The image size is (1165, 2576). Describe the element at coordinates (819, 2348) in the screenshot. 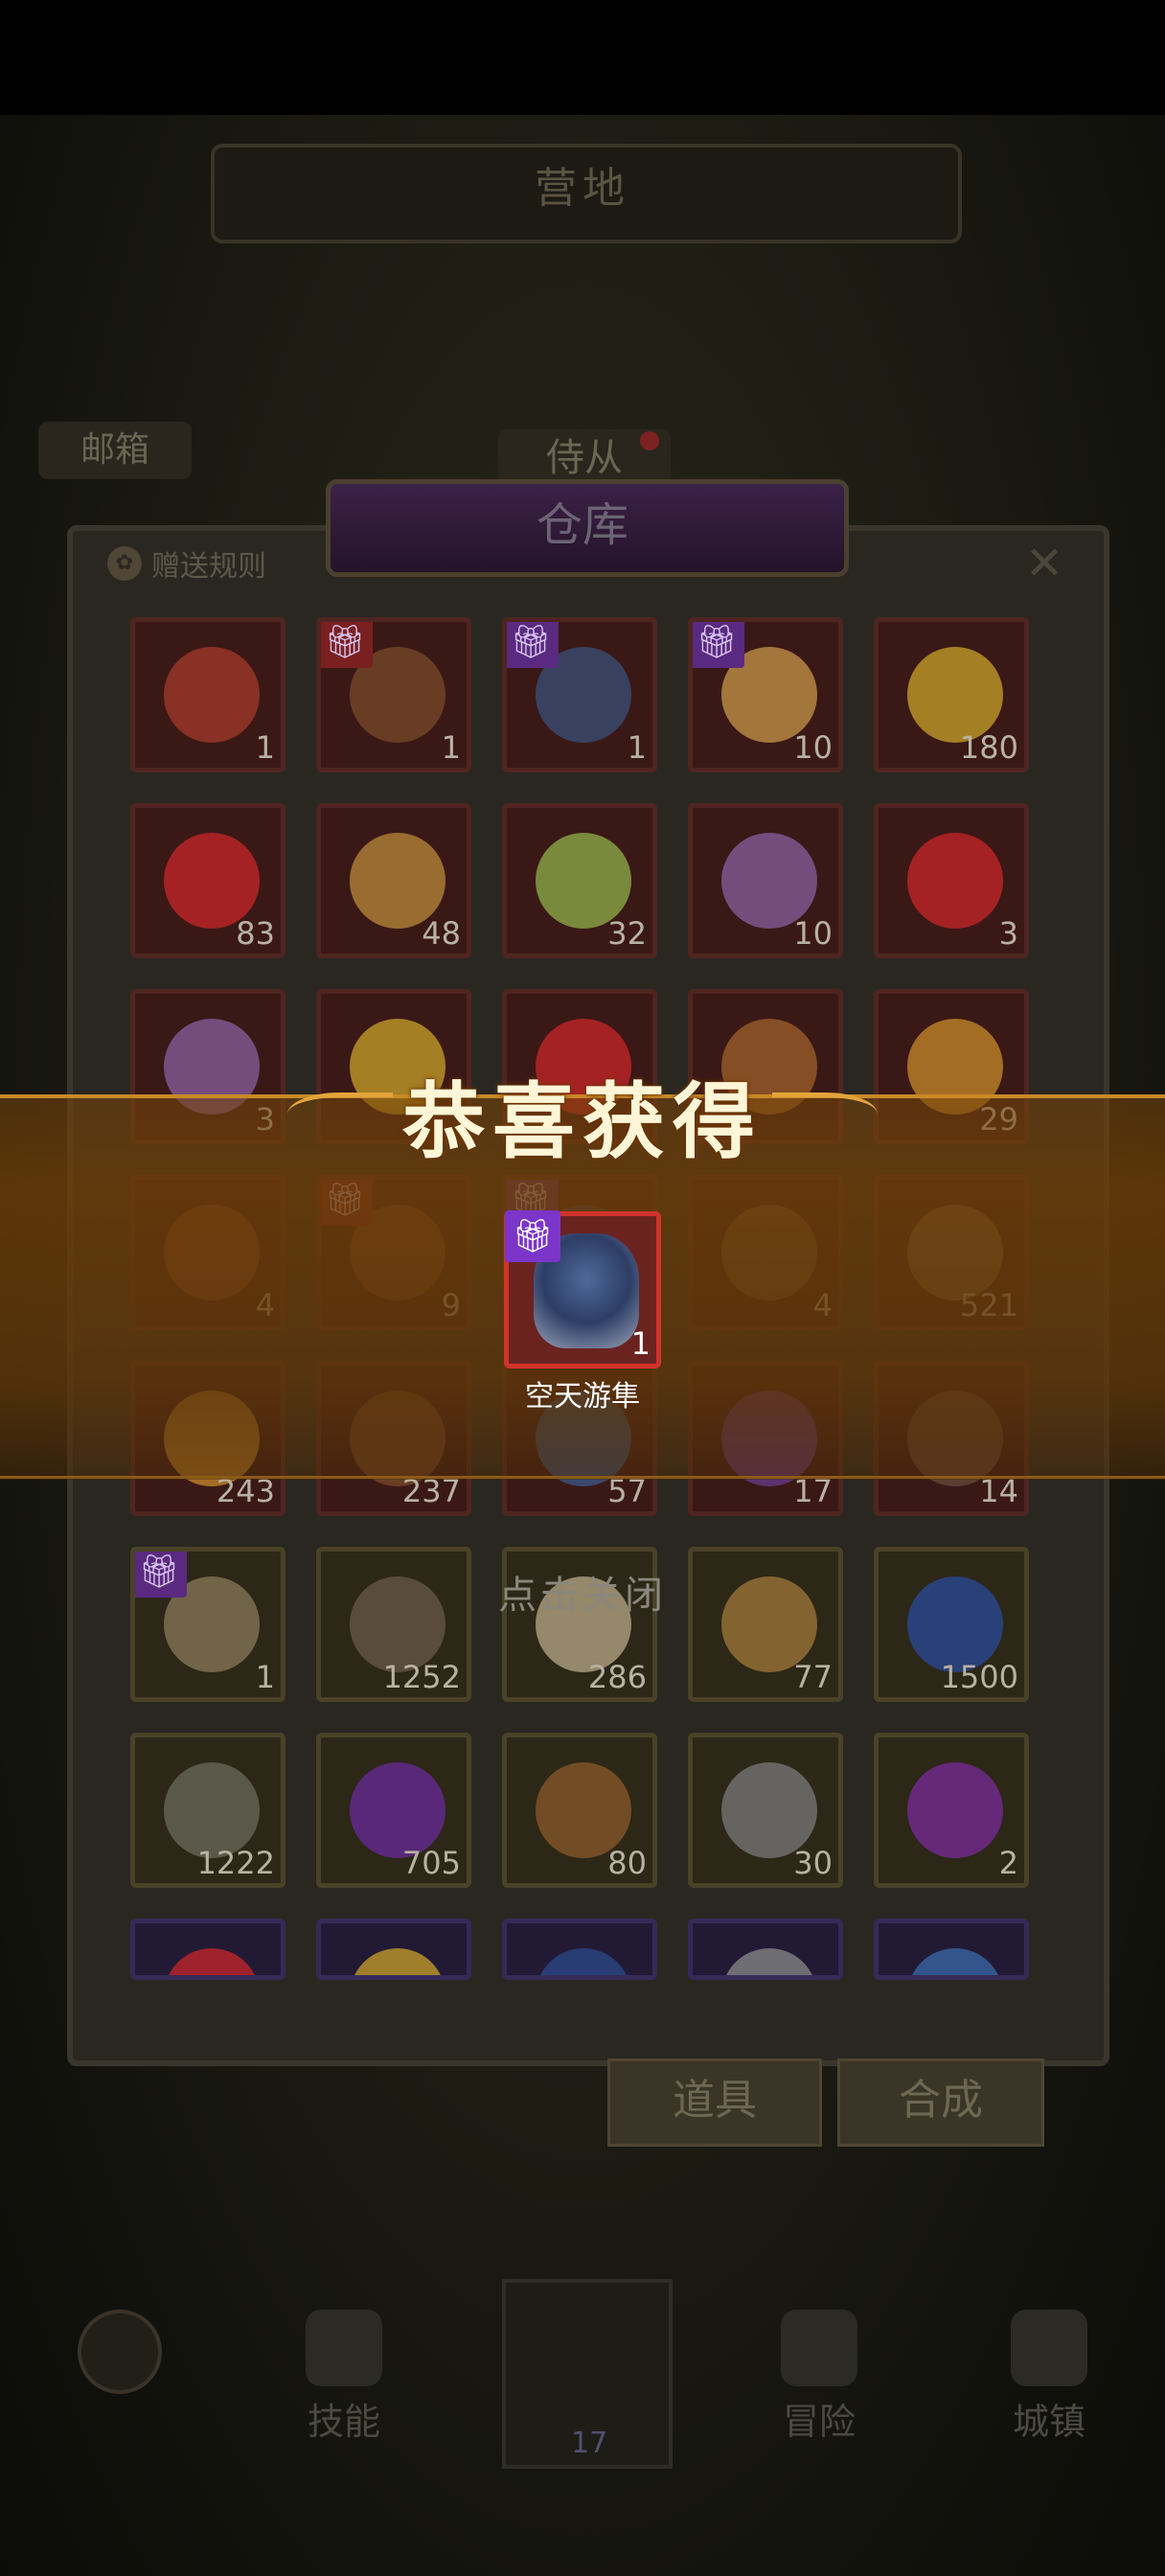

I see `adventure-map-icon` at that location.